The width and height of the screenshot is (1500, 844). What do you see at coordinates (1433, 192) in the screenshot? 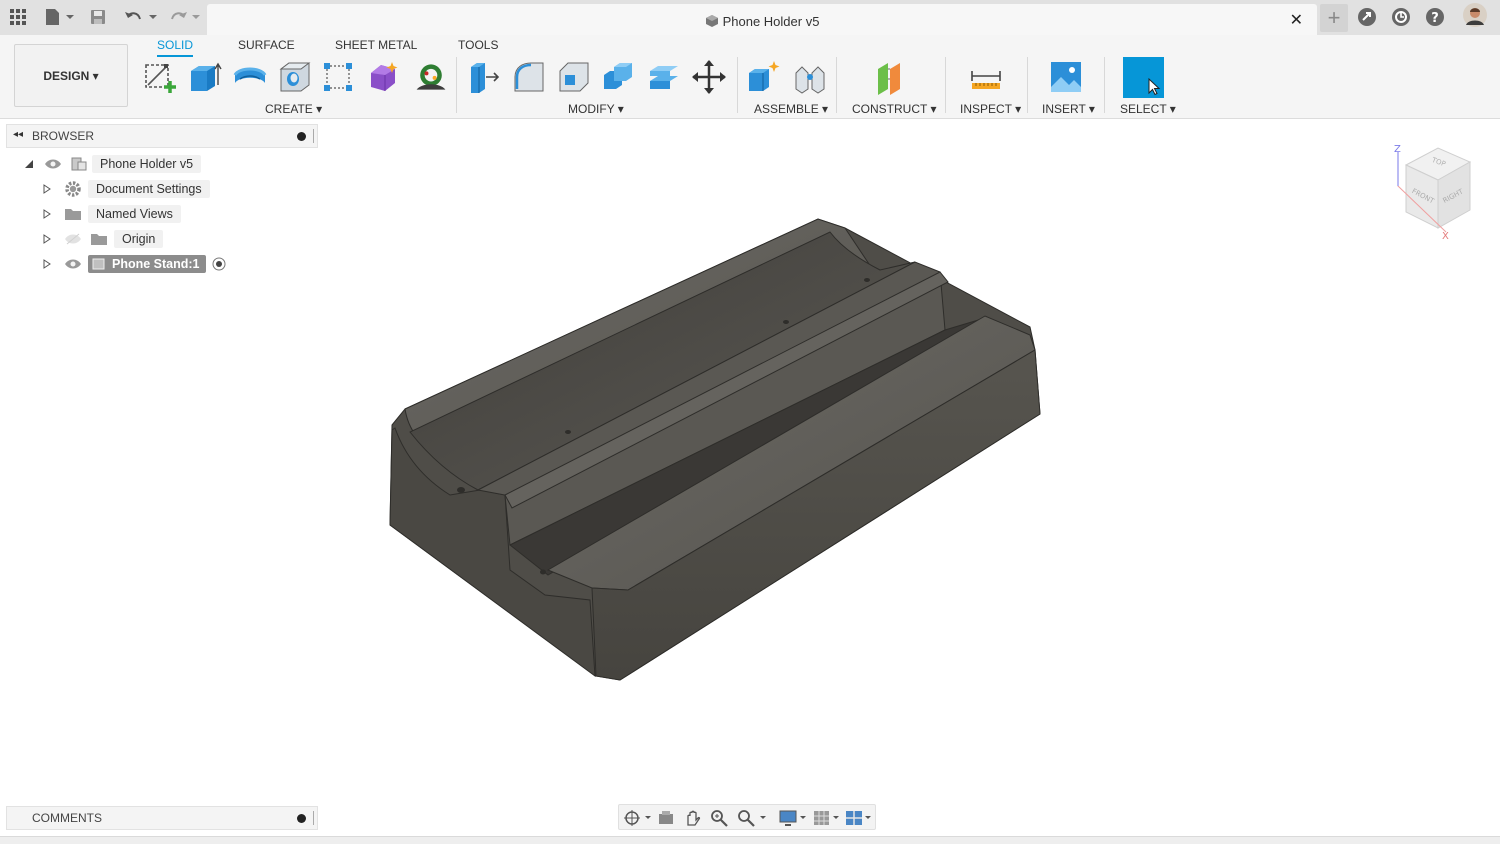
I see `view-cube: TOP FRONT RIGHT Z X` at bounding box center [1433, 192].